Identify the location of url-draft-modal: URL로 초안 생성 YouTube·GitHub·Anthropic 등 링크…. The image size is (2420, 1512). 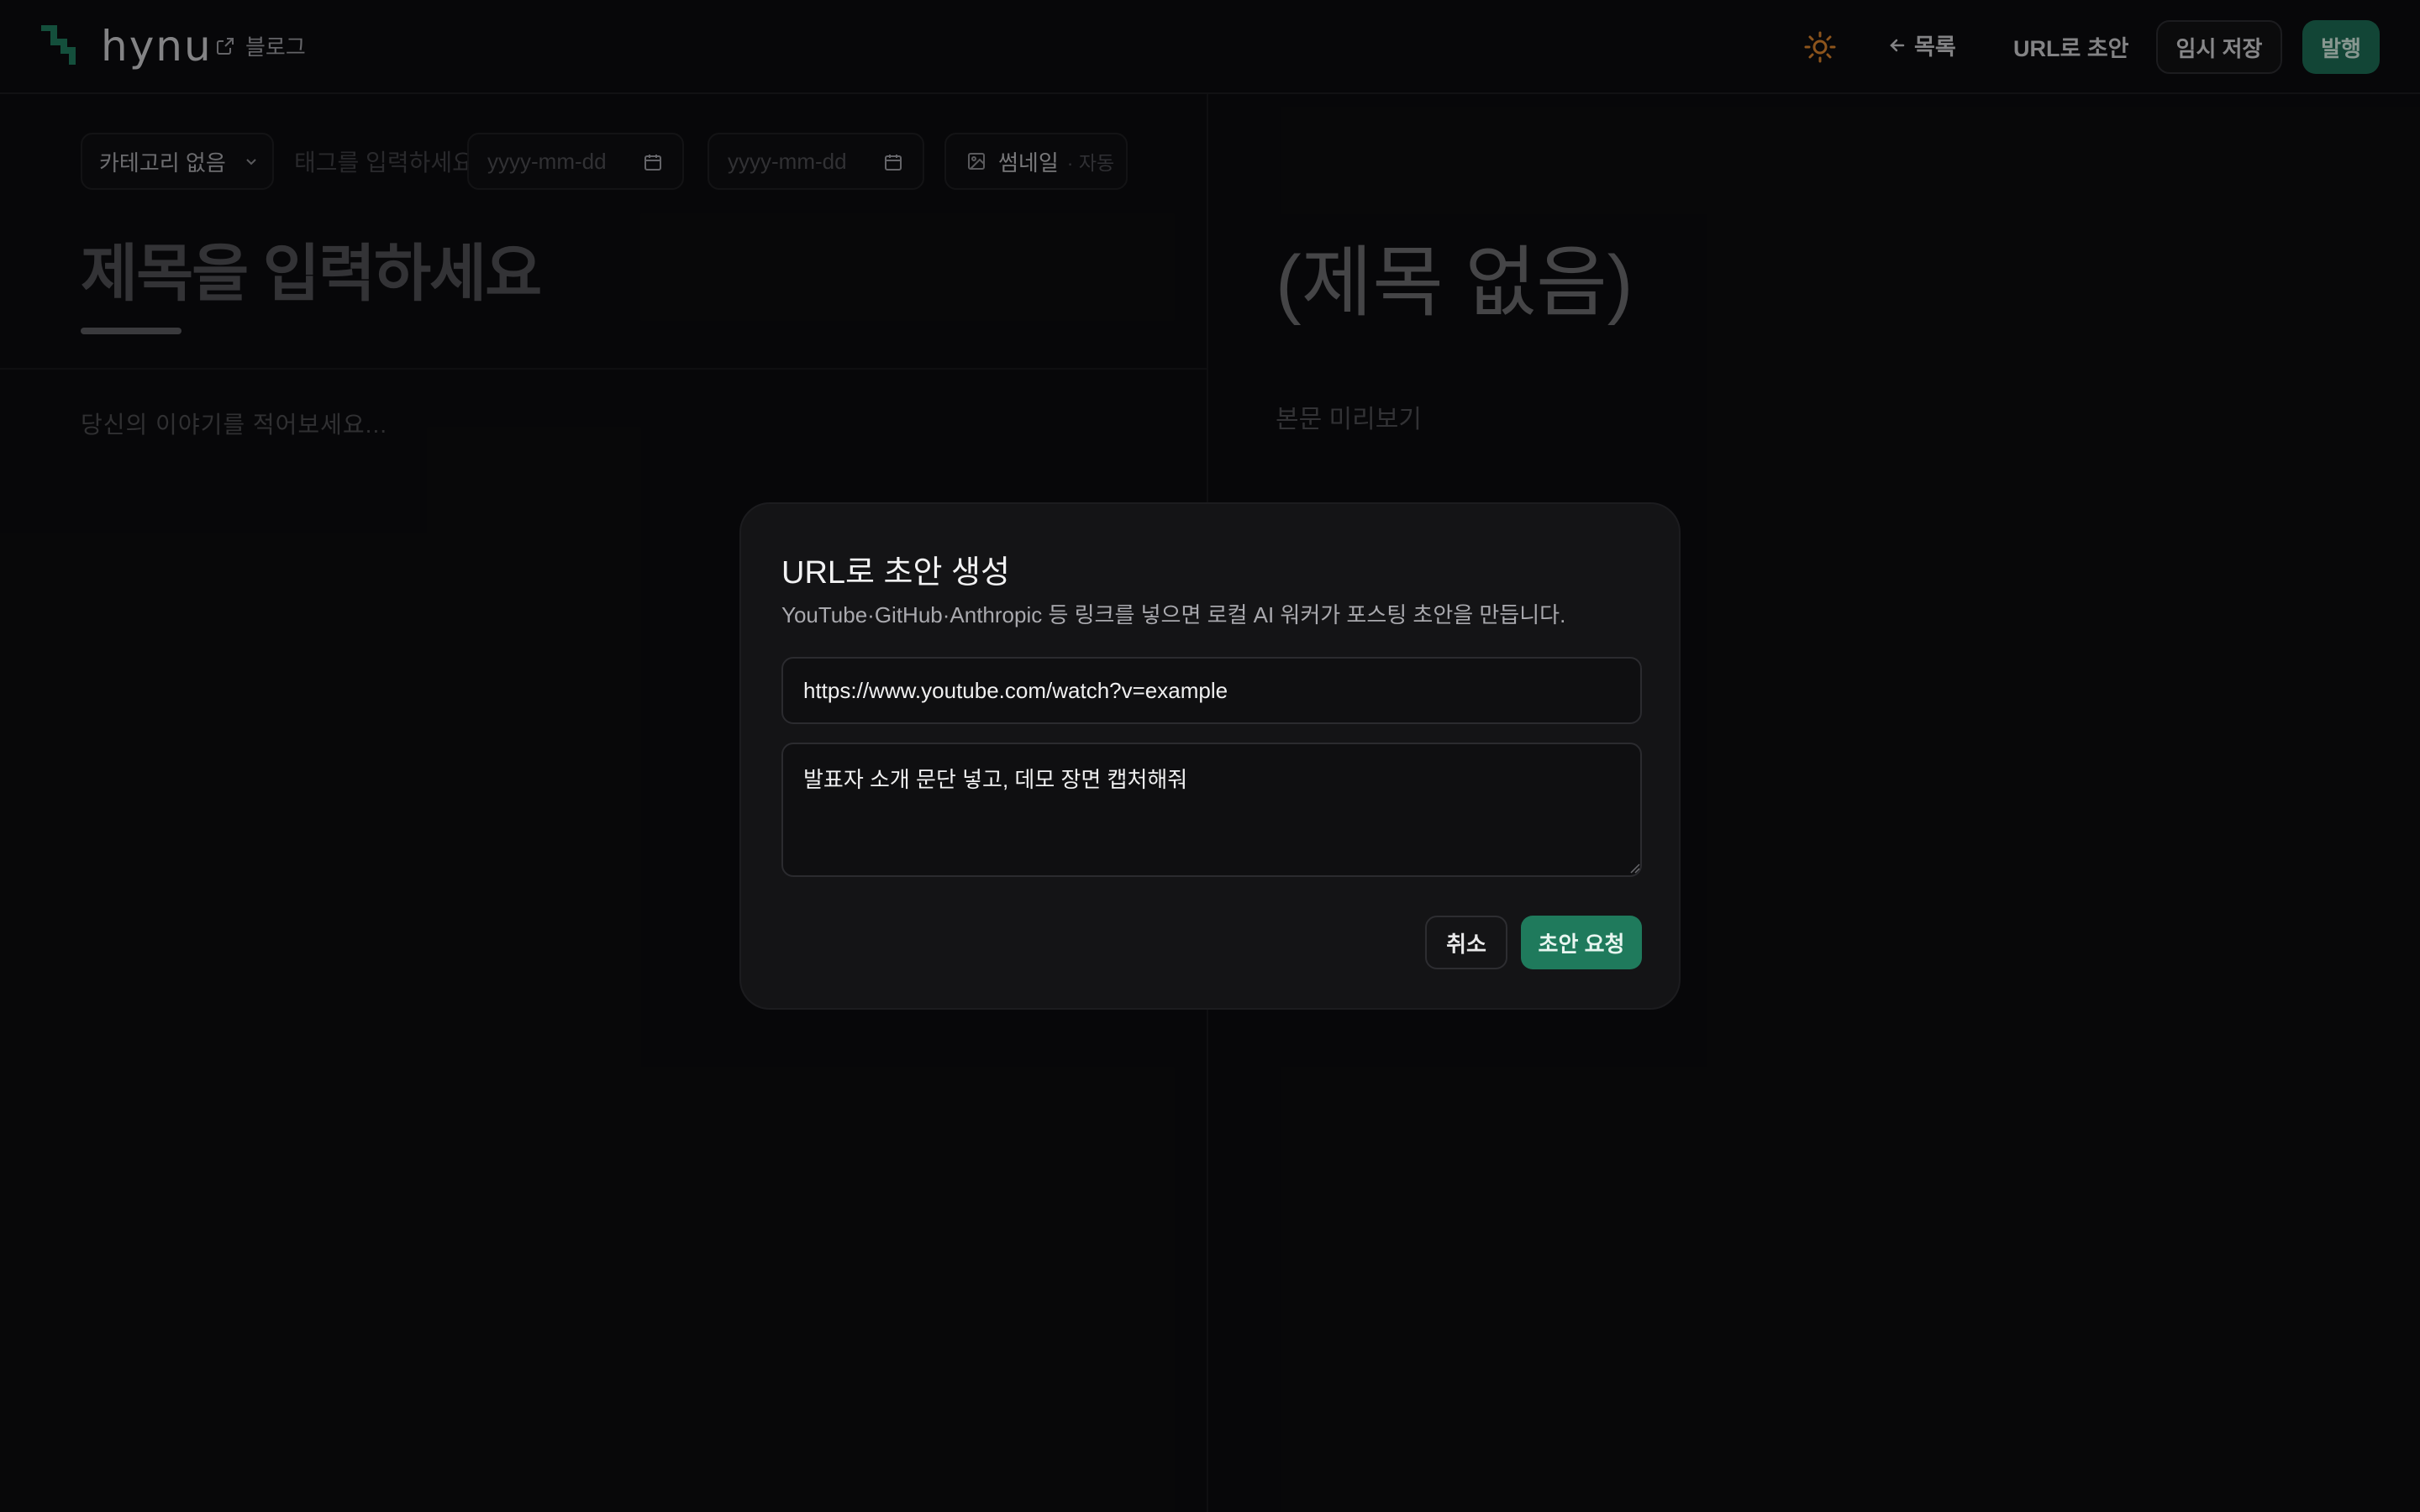
(1210, 756).